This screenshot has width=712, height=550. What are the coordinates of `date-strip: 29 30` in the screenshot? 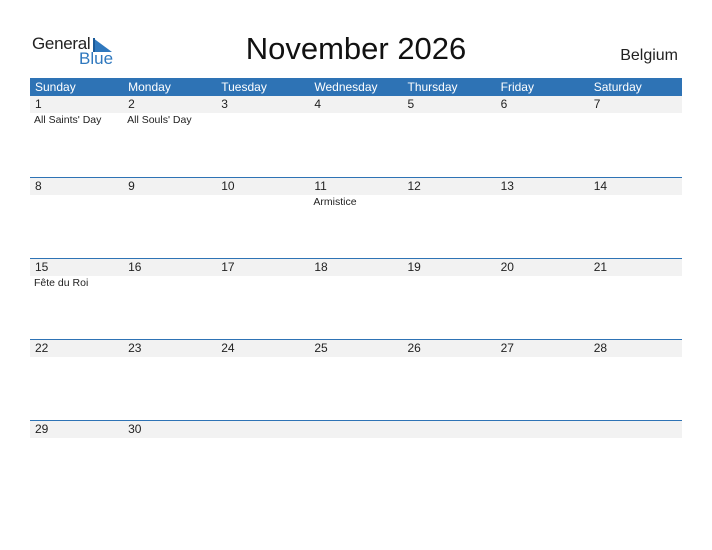 It's located at (356, 429).